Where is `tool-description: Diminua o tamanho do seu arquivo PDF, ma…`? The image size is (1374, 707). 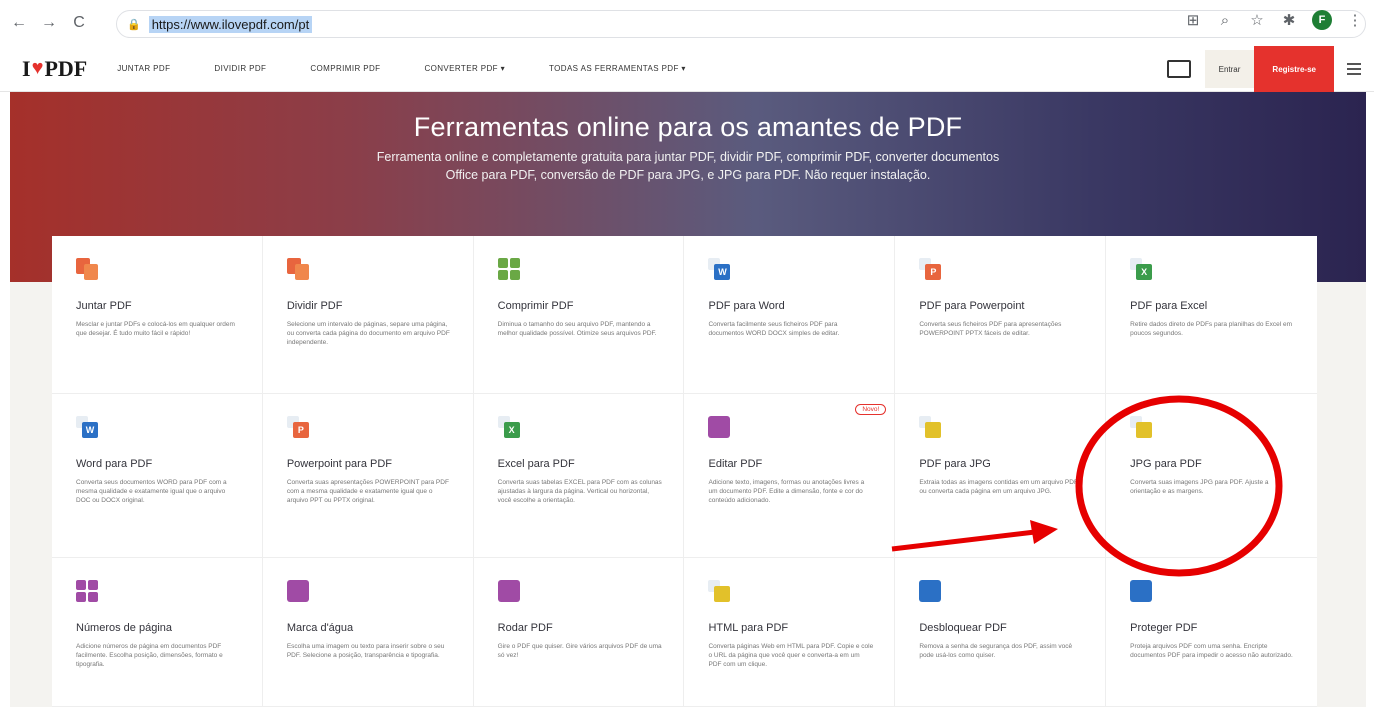
tool-description: Diminua o tamanho do seu arquivo PDF, ma… is located at coordinates (577, 329).